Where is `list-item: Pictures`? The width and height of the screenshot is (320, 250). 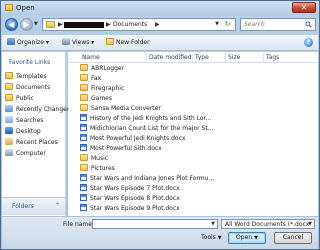 list-item: Pictures is located at coordinates (198, 169).